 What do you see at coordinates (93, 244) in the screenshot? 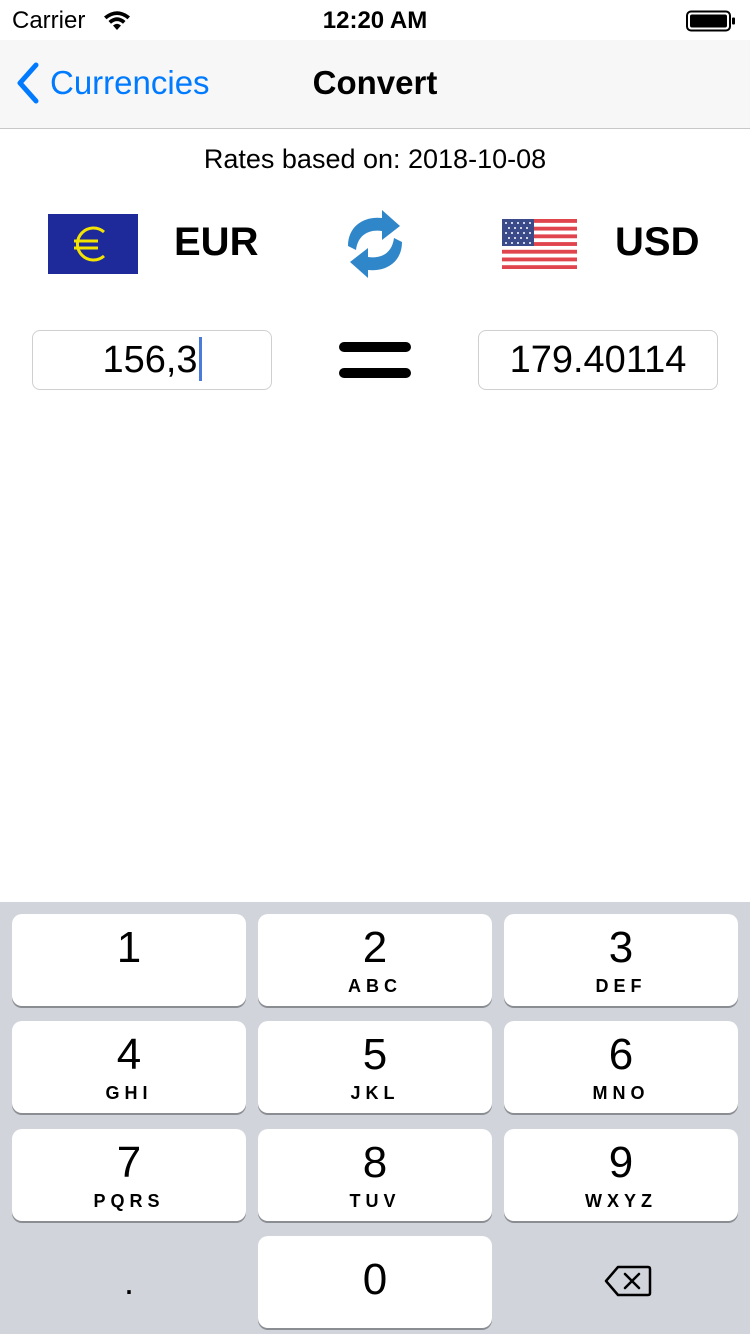
I see `eu-flag-icon` at bounding box center [93, 244].